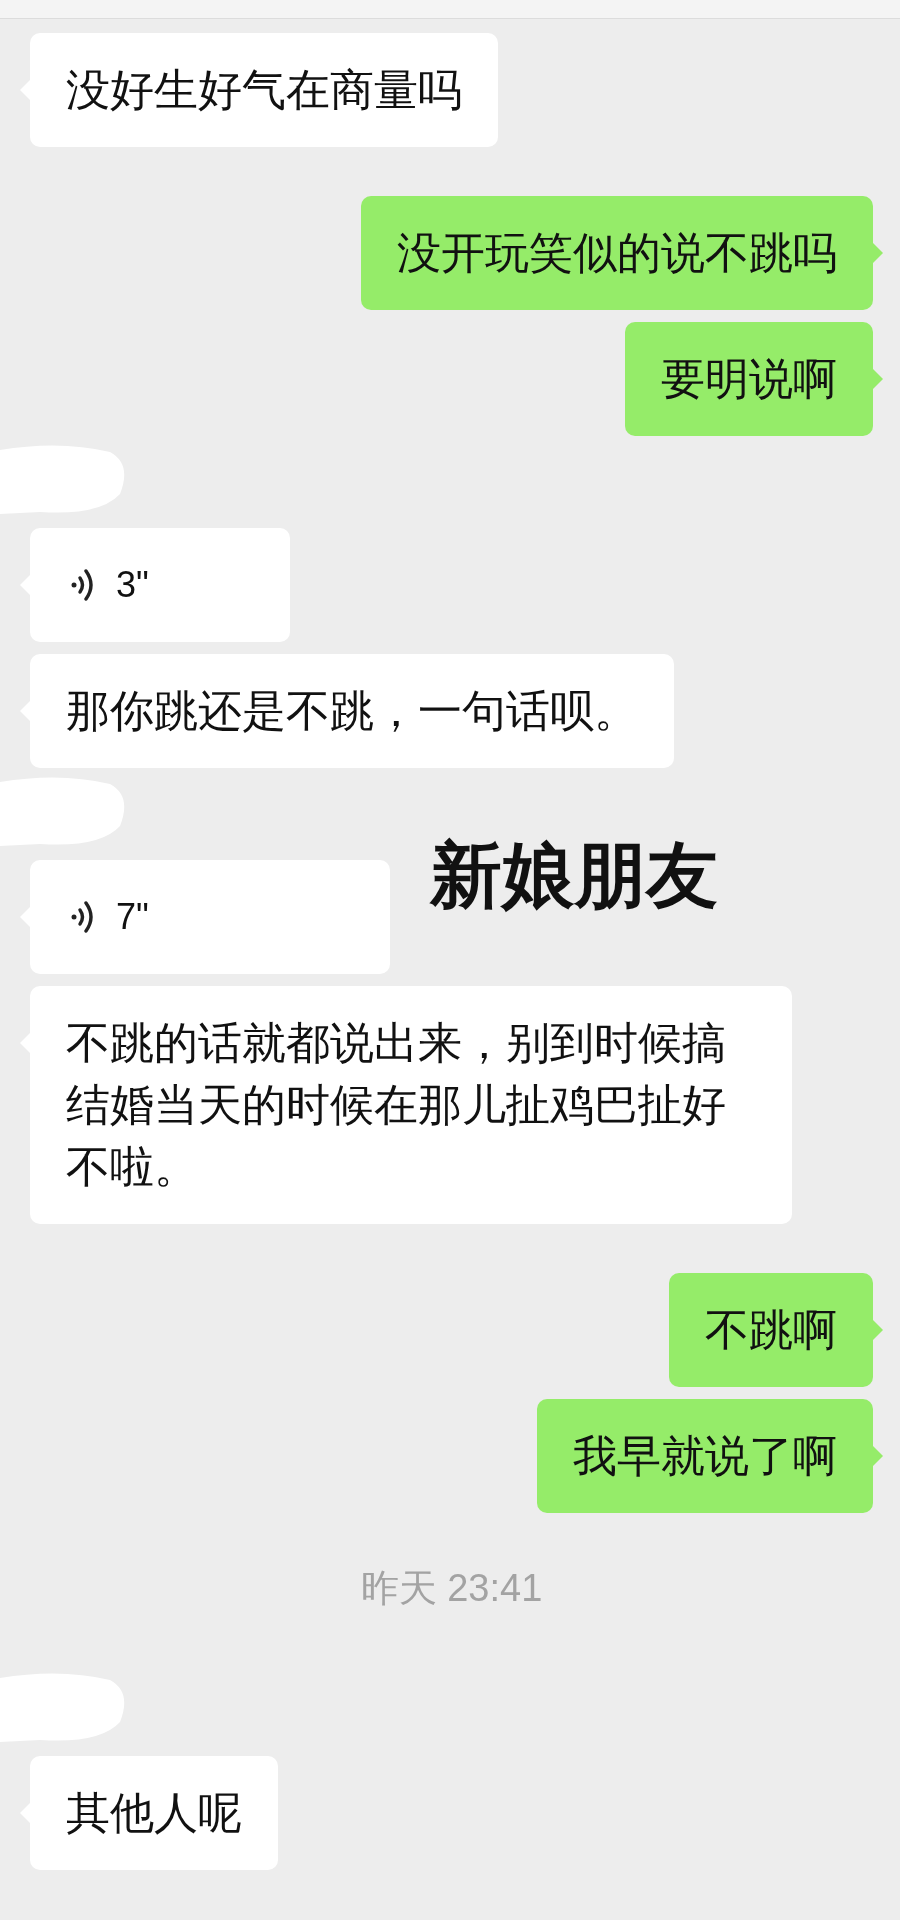 The image size is (900, 1920). Describe the element at coordinates (617, 253) in the screenshot. I see `message-bubble: 没开玩笑似的说不跳吗` at that location.